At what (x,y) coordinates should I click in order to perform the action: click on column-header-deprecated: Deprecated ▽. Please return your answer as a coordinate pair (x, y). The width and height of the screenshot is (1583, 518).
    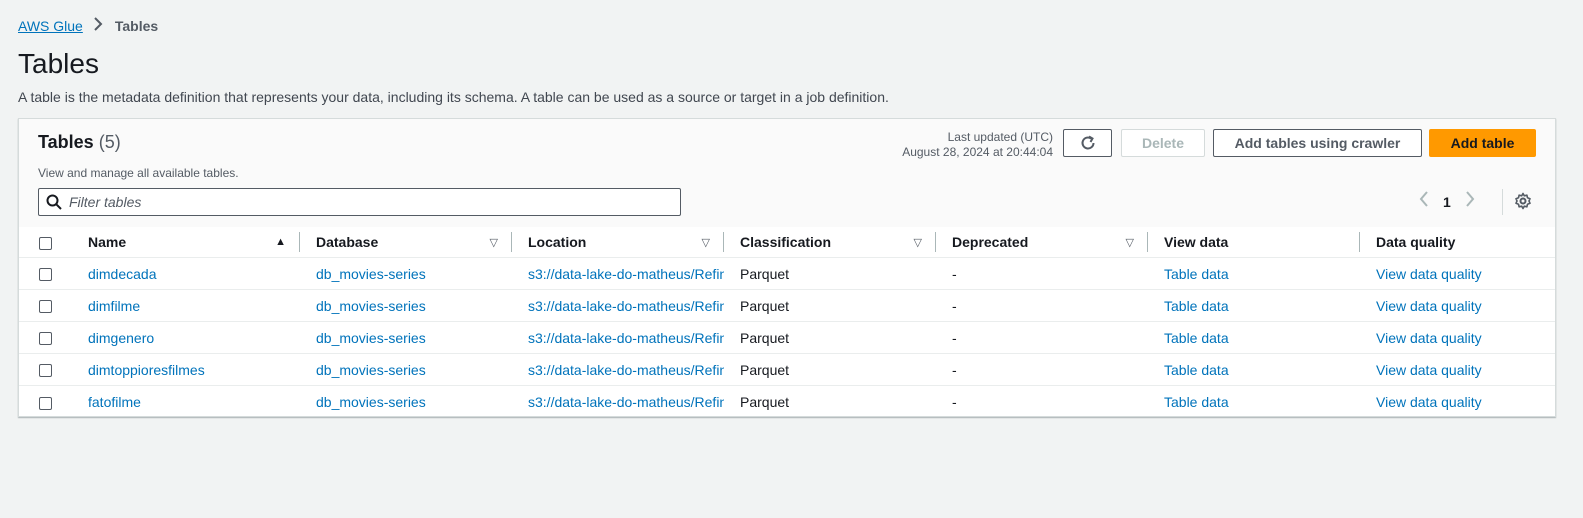
    Looking at the image, I should click on (1042, 242).